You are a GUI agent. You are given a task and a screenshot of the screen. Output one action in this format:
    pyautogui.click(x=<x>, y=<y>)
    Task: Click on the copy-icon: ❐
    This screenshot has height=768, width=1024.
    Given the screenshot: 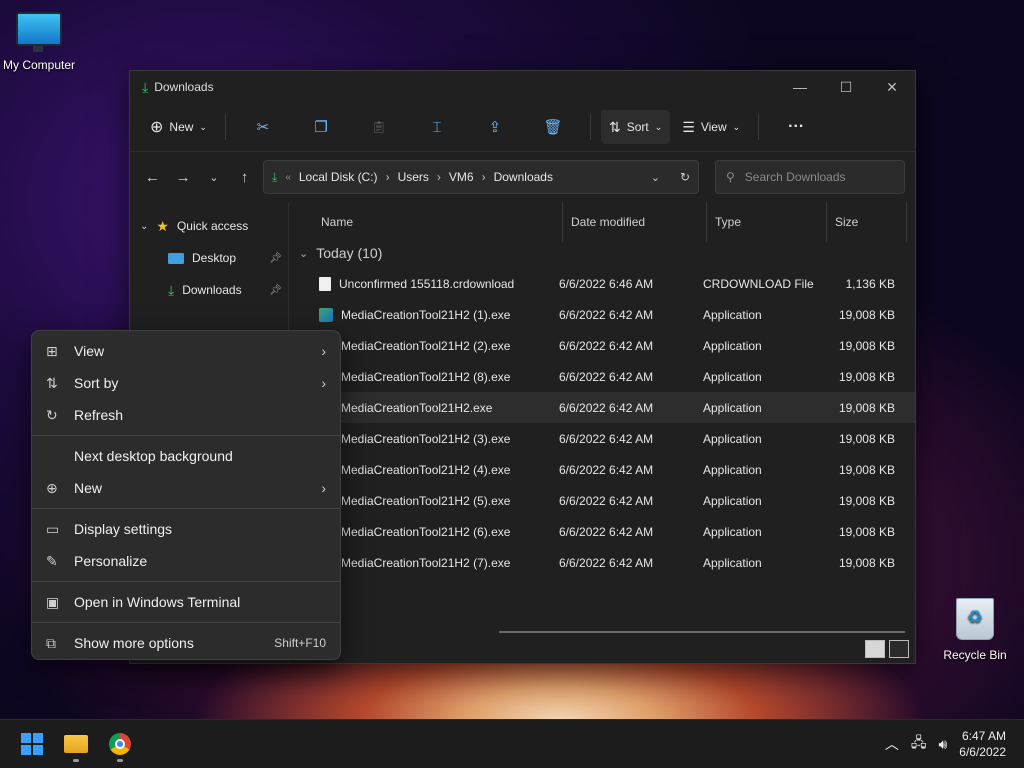 What is the action you would take?
    pyautogui.click(x=321, y=127)
    